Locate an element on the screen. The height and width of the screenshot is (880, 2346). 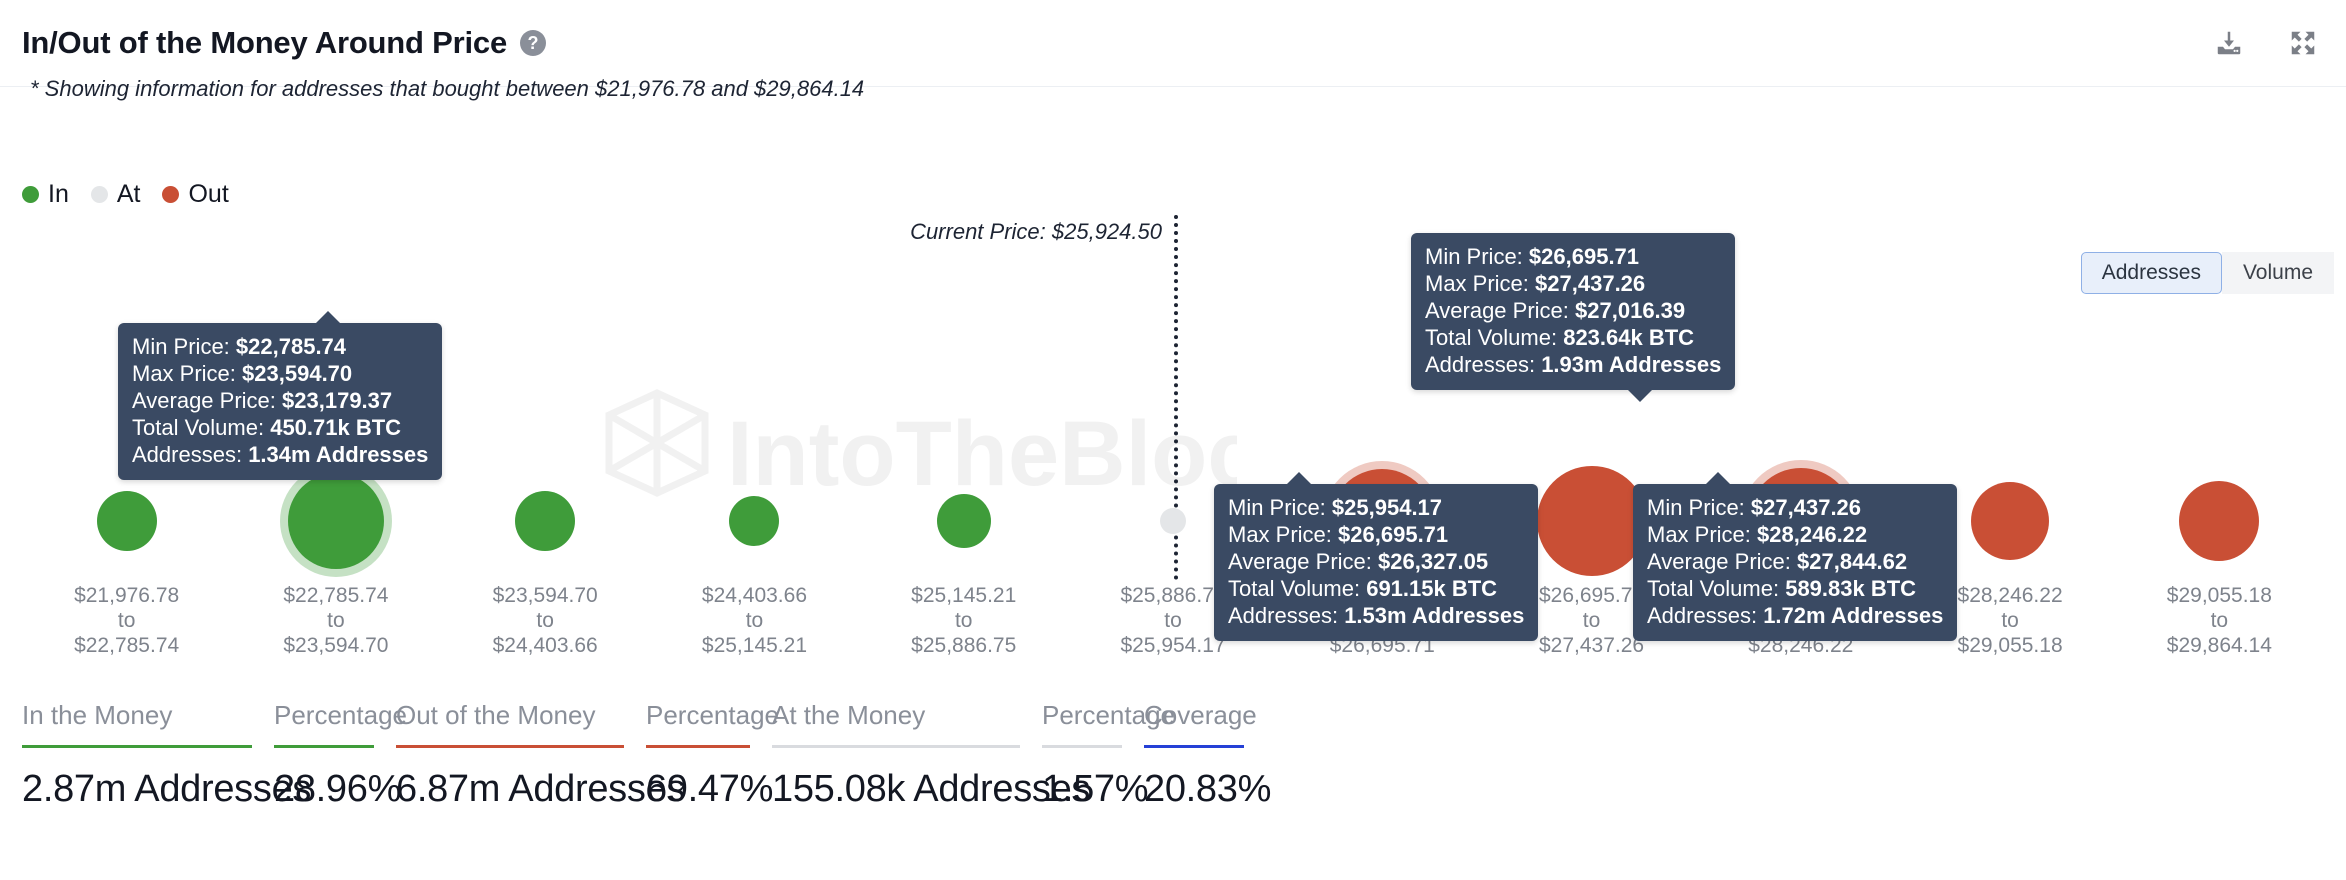
intotheblock-watermark: IntoTheBlock is located at coordinates (954, 450).